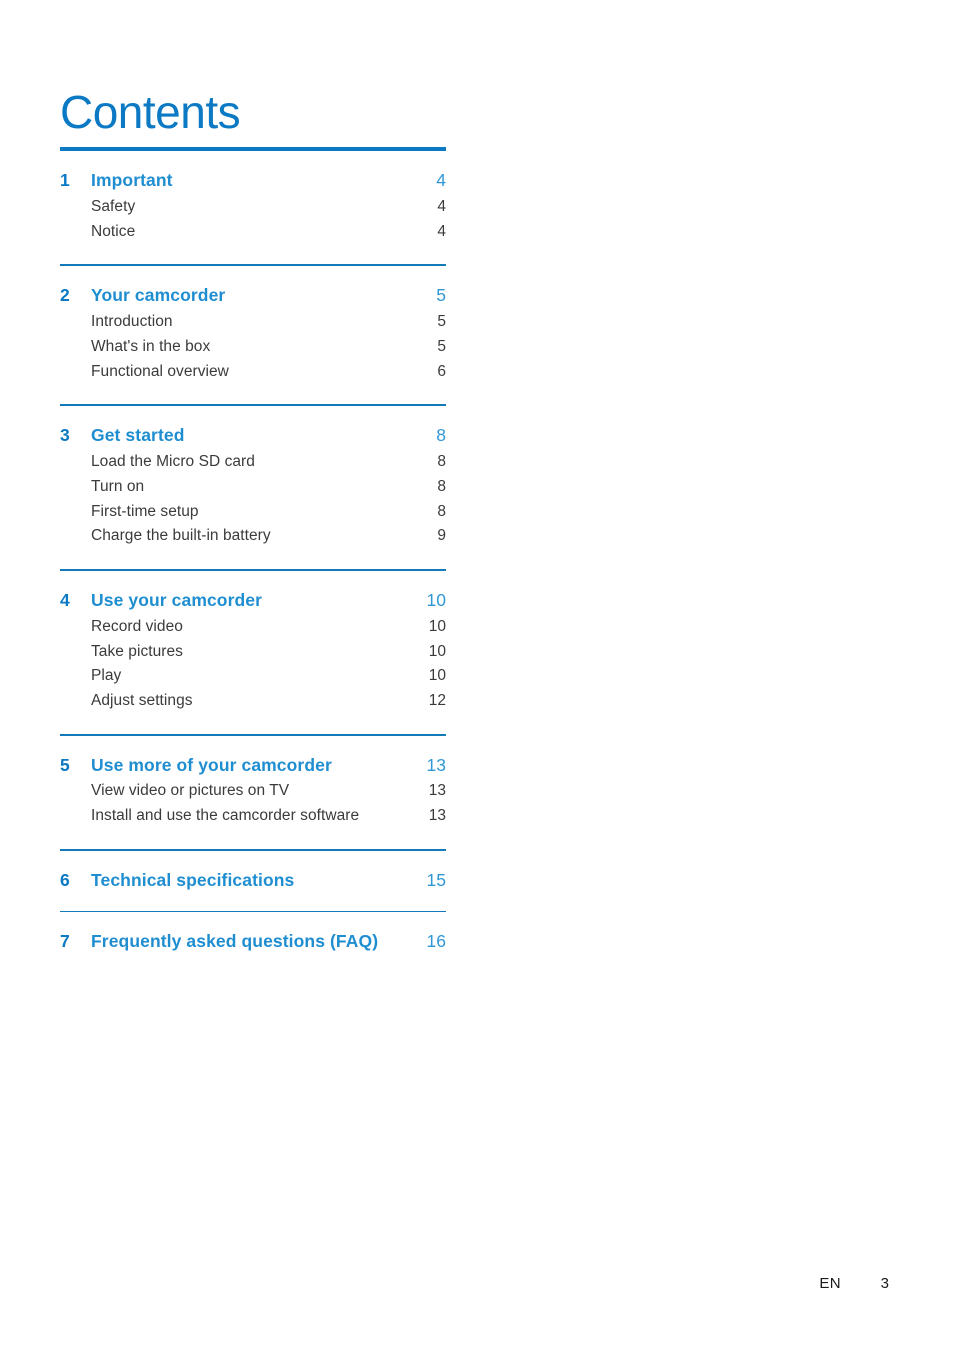  Describe the element at coordinates (441, 295) in the screenshot. I see `toc-chapter-page: 5` at that location.